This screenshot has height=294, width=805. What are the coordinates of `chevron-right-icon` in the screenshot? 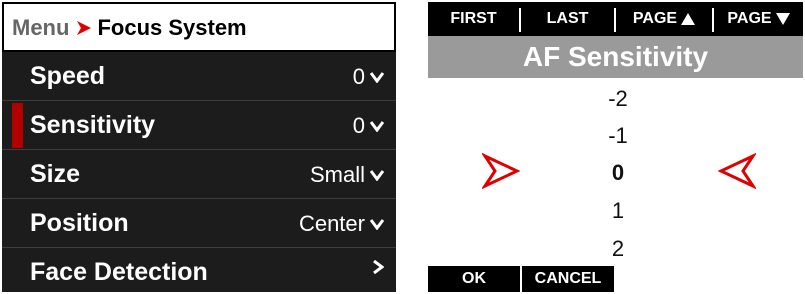 It's located at (378, 267).